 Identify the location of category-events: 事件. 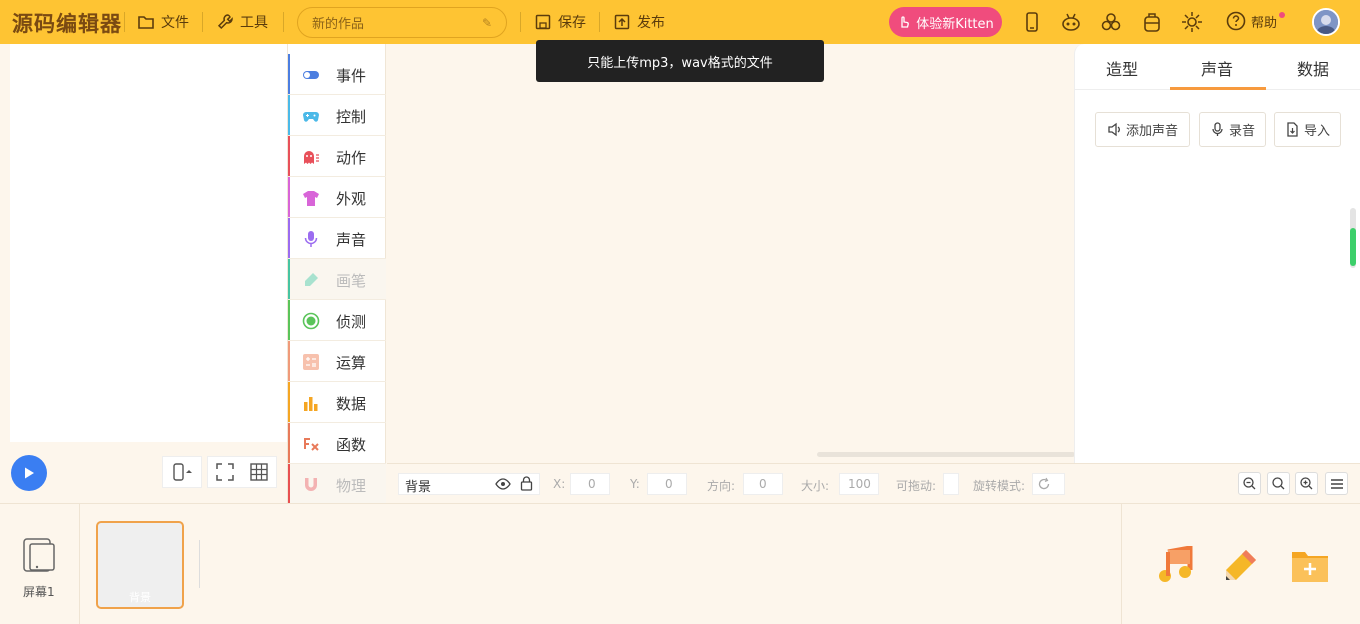
(337, 74).